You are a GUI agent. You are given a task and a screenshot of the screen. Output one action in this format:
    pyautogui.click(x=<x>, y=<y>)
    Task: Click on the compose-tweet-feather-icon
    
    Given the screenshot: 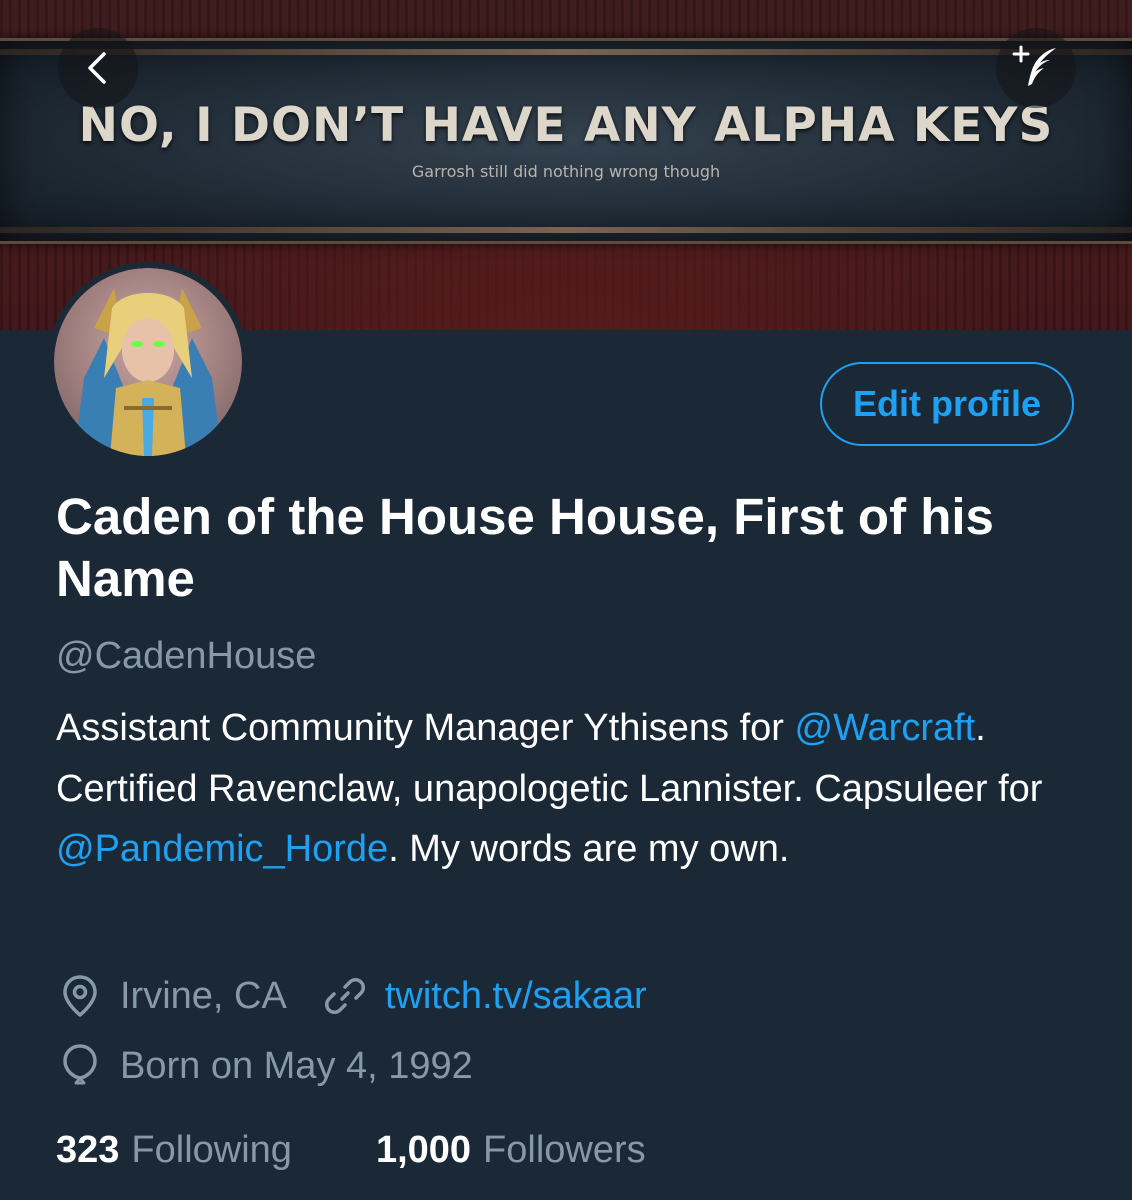 What is the action you would take?
    pyautogui.click(x=1034, y=65)
    